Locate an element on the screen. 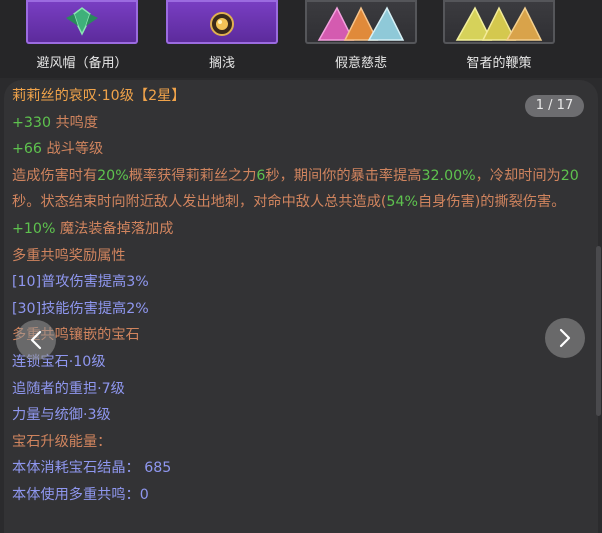  desc-text-1: 造成伤害时有 is located at coordinates (55, 175).